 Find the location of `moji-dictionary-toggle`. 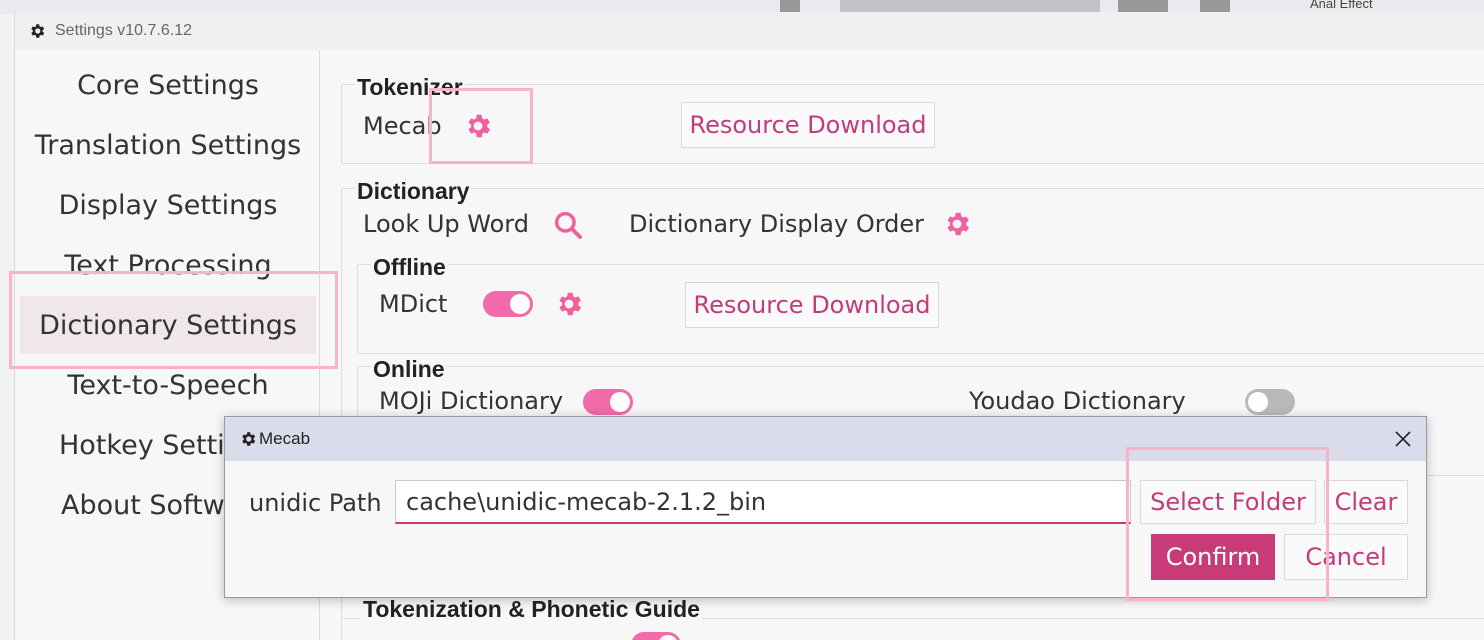

moji-dictionary-toggle is located at coordinates (608, 402).